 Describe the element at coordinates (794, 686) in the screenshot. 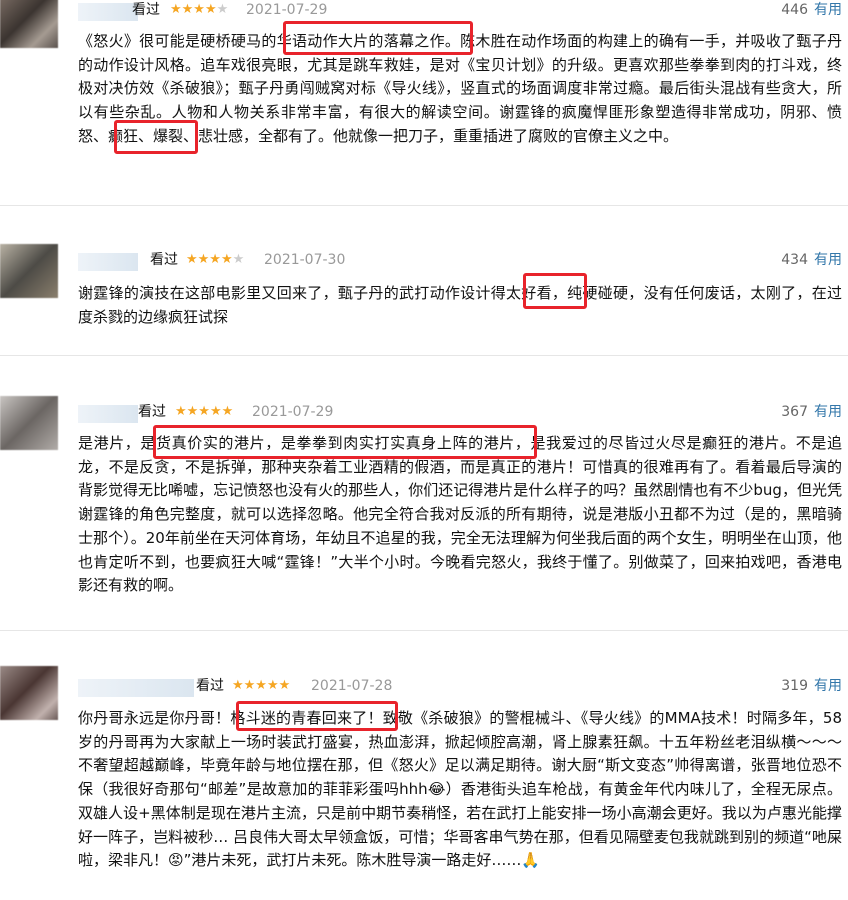

I see `vote-number: 319` at that location.